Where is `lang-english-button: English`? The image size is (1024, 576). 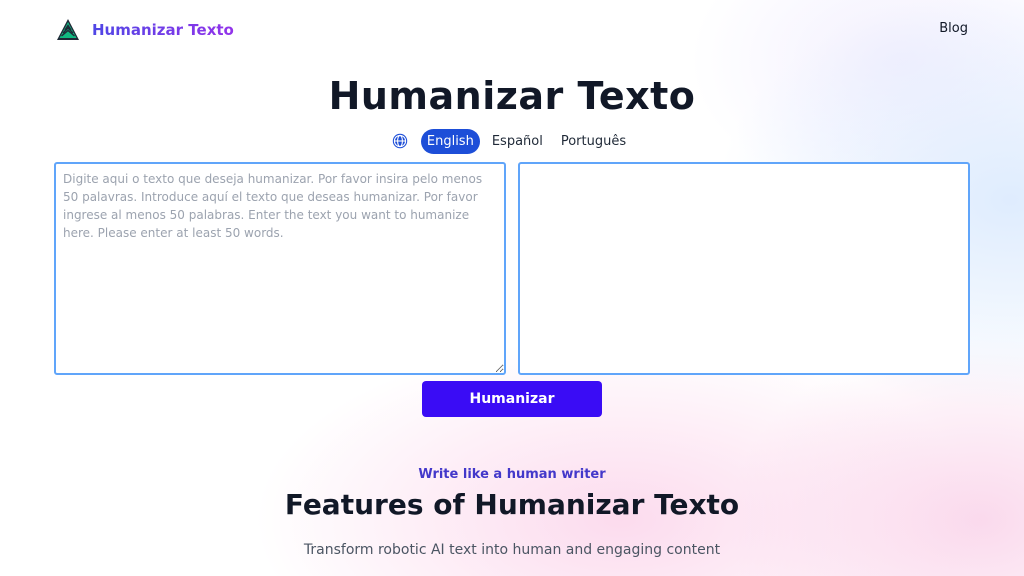 lang-english-button: English is located at coordinates (450, 141).